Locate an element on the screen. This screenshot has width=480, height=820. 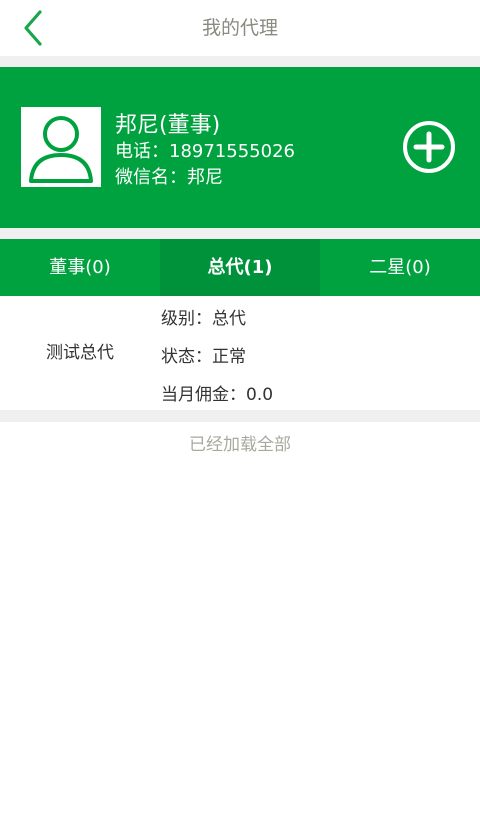
plus-circle-icon is located at coordinates (429, 147).